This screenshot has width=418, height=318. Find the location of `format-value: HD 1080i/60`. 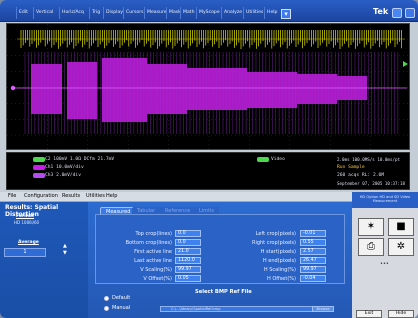

format-value: HD 1080i/60 is located at coordinates (27, 222).